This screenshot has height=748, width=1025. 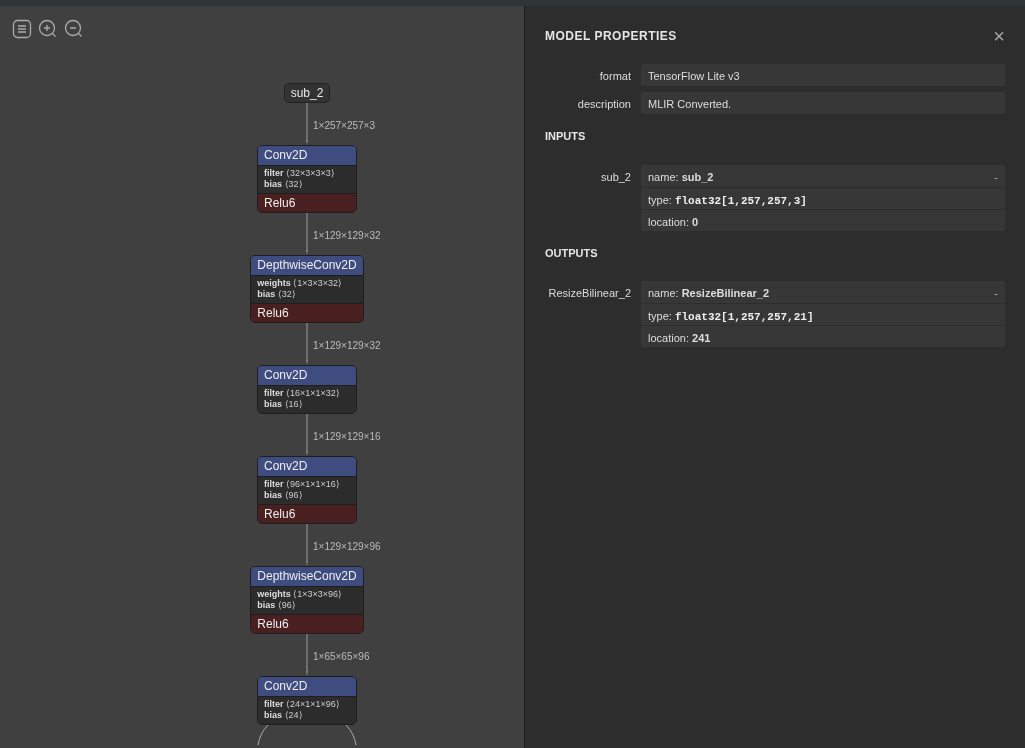 I want to click on argument-label: ResizeBilinear_2, so click(x=589, y=293).